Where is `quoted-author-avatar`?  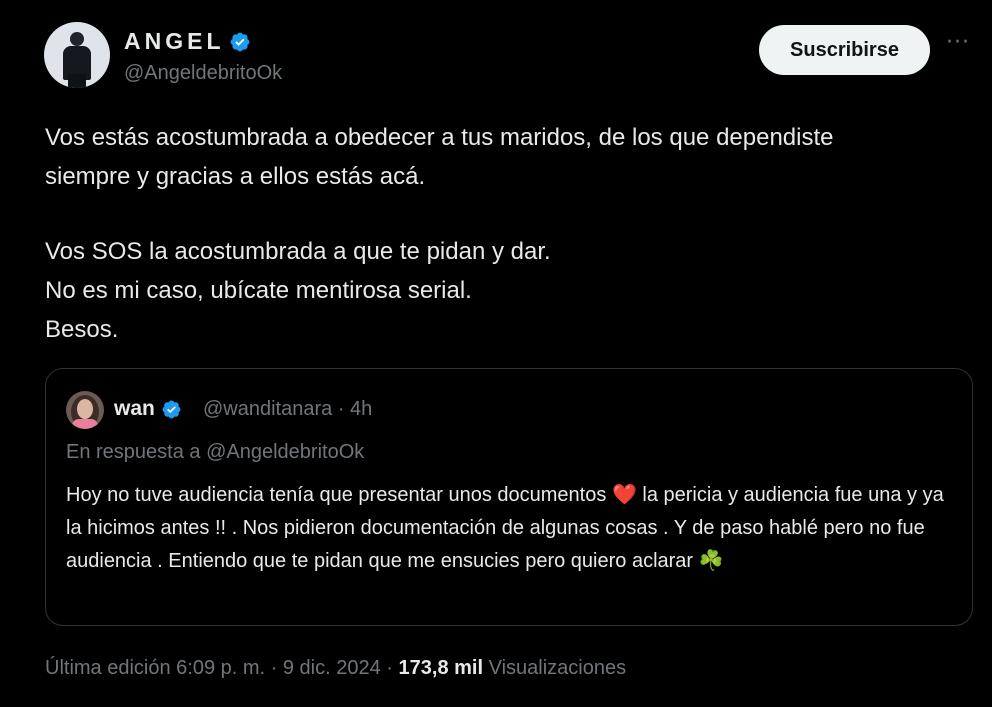 quoted-author-avatar is located at coordinates (85, 410).